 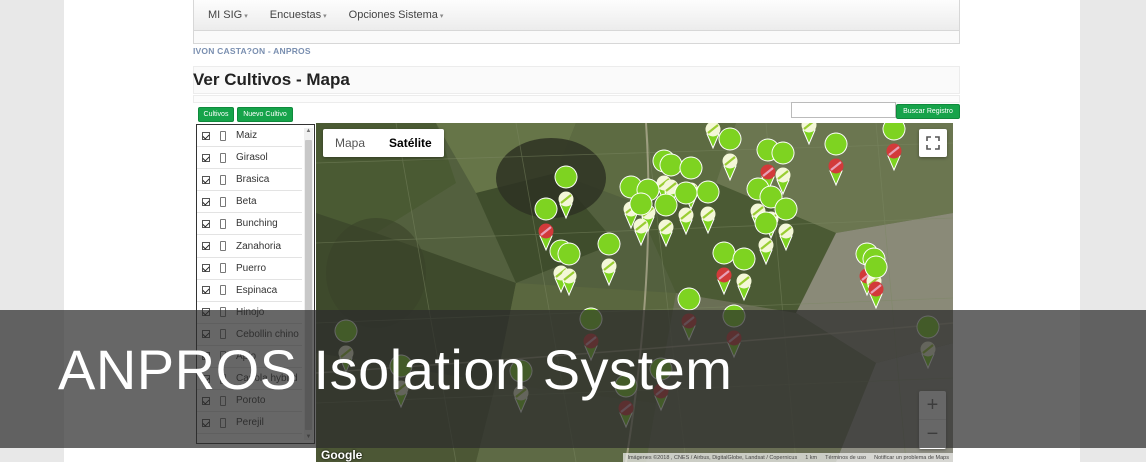 I want to click on nav-subbar, so click(x=576, y=37).